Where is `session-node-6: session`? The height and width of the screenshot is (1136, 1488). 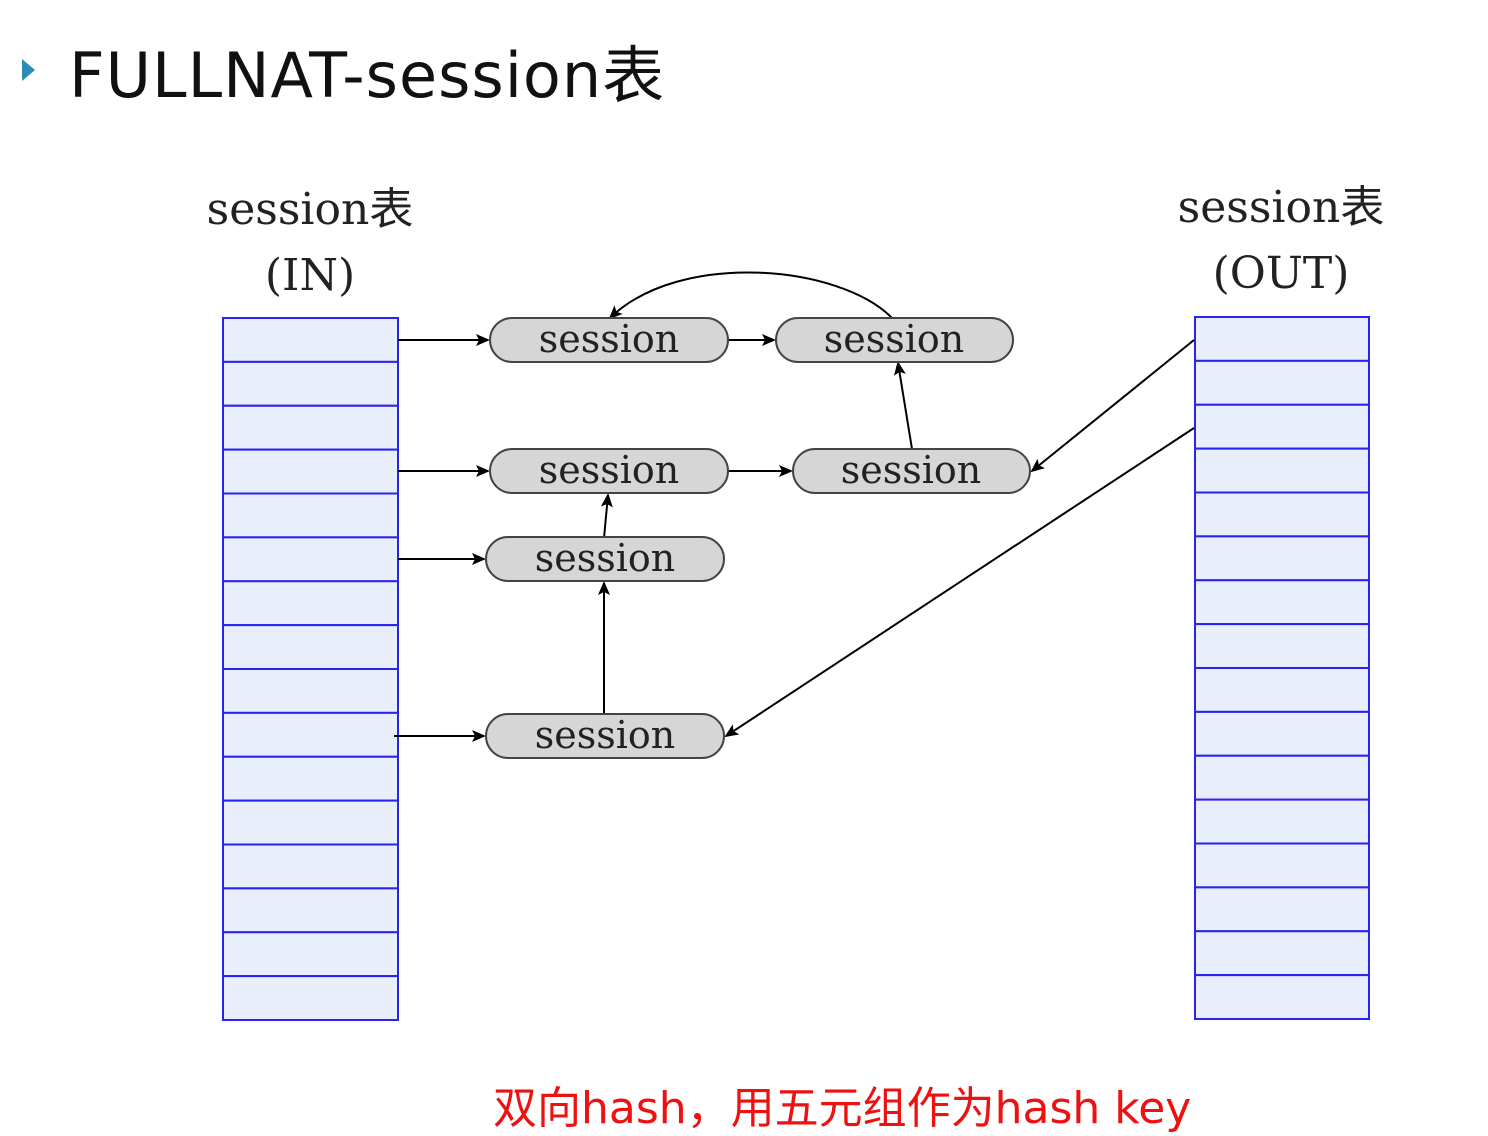
session-node-6: session is located at coordinates (605, 736).